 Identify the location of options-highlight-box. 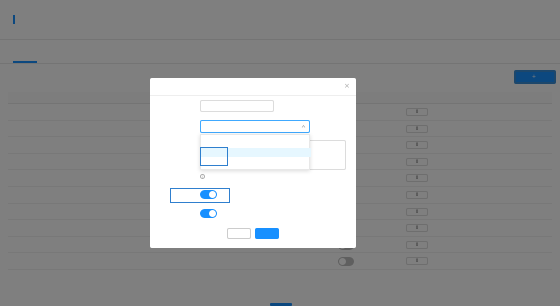
(214, 156).